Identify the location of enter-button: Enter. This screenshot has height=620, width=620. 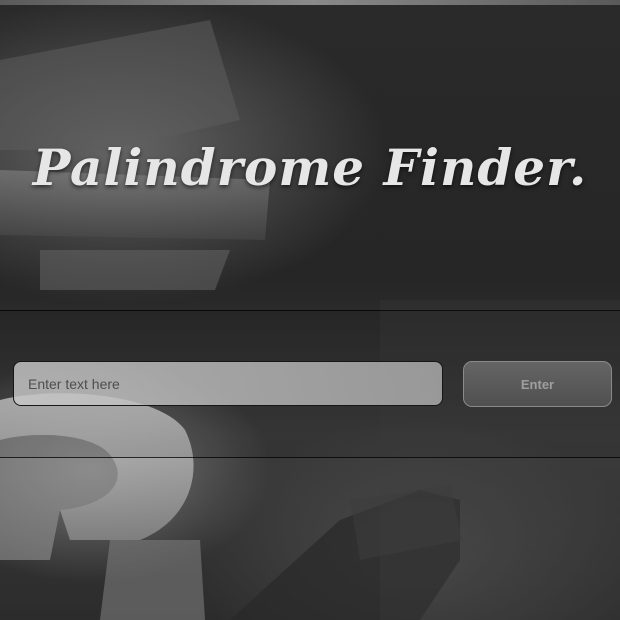
(537, 384).